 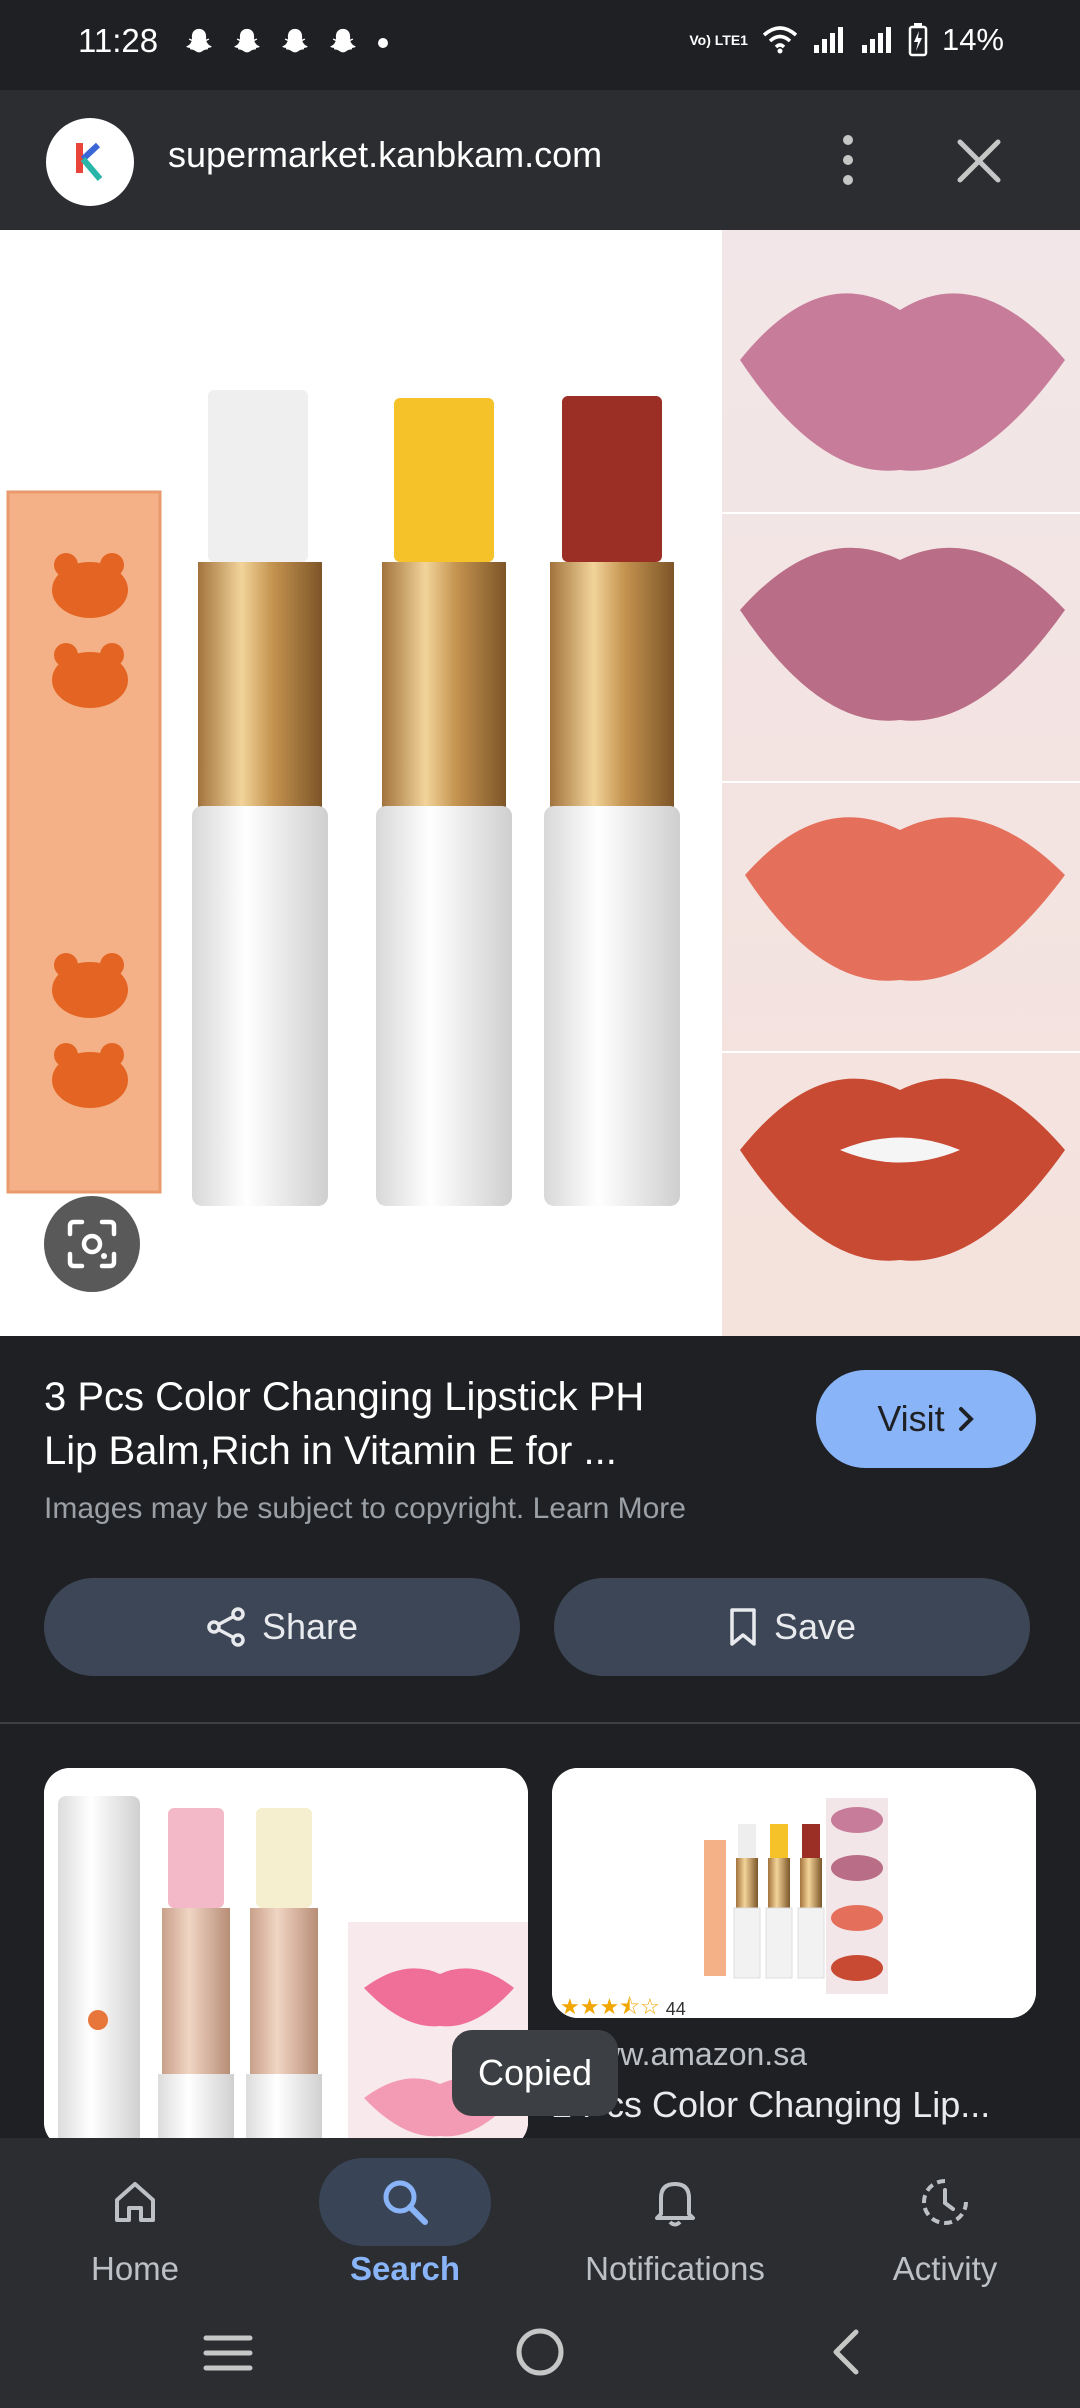 I want to click on kanbkam-logo-icon, so click(x=89, y=161).